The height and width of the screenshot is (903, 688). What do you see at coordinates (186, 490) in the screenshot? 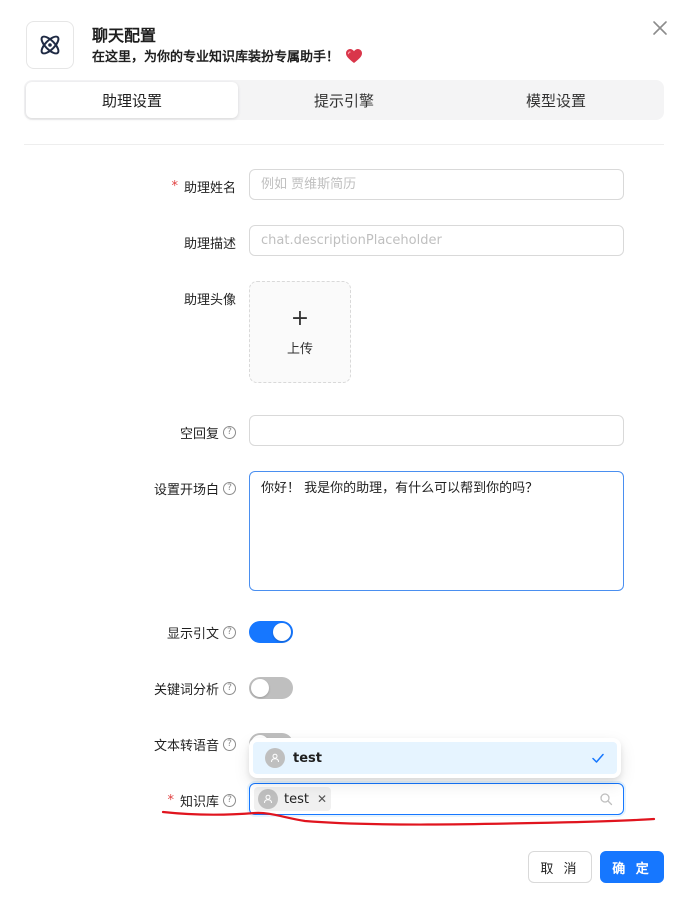
I see `opener-label-text: 设置开场白` at bounding box center [186, 490].